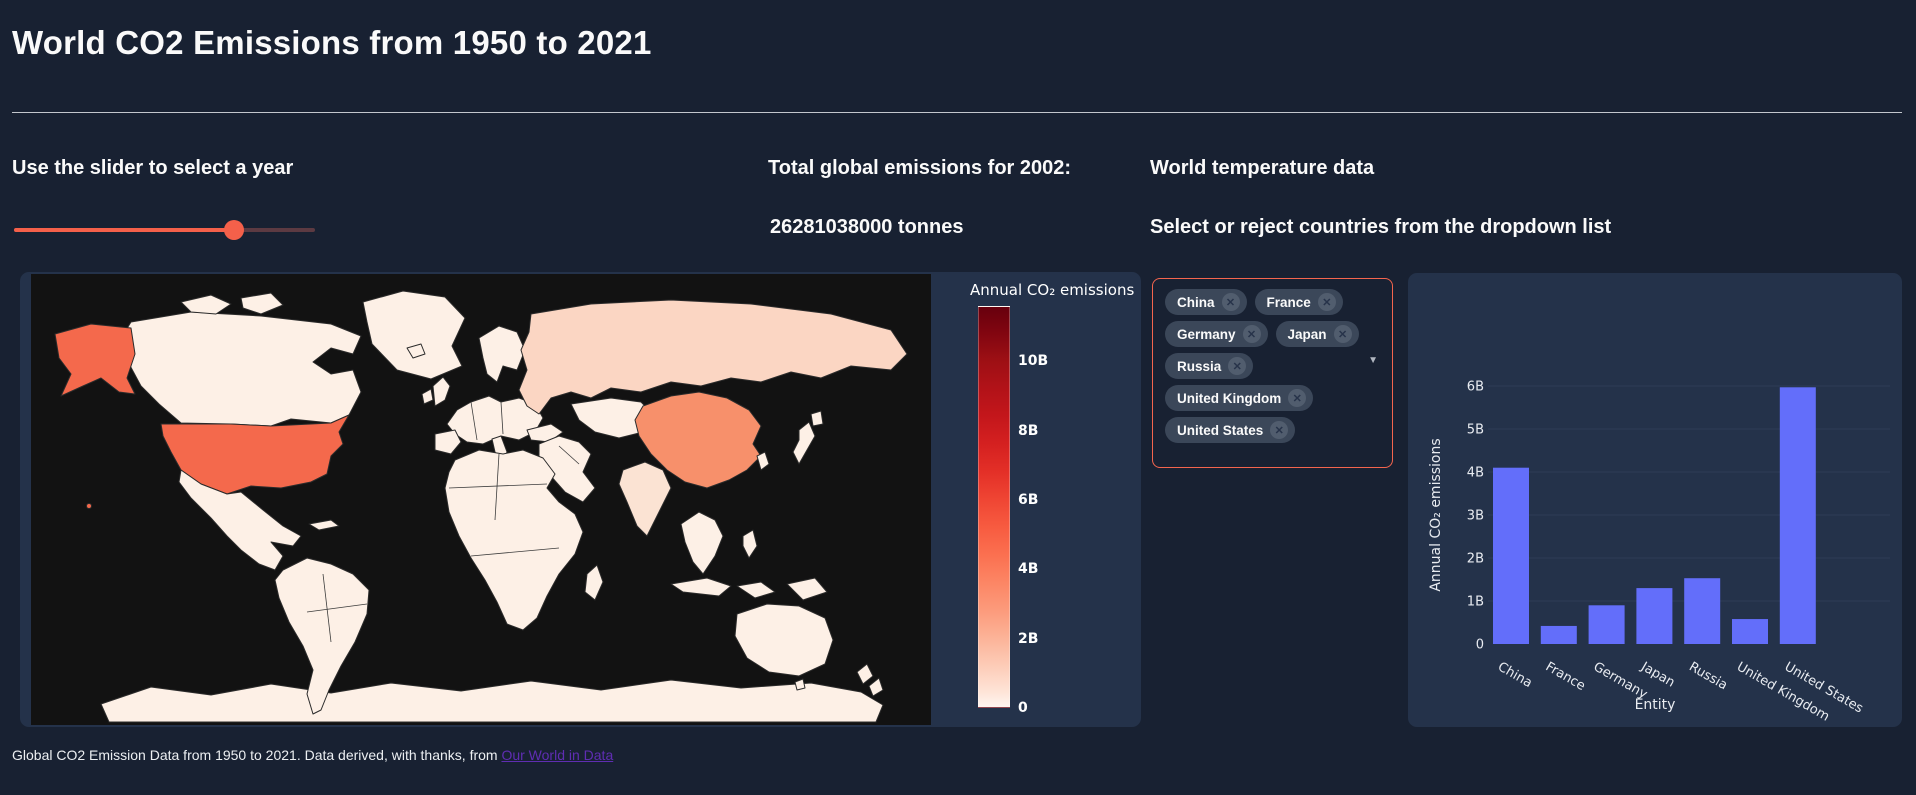 The width and height of the screenshot is (1916, 795). What do you see at coordinates (1475, 602) in the screenshot?
I see `svg-text: 1B` at bounding box center [1475, 602].